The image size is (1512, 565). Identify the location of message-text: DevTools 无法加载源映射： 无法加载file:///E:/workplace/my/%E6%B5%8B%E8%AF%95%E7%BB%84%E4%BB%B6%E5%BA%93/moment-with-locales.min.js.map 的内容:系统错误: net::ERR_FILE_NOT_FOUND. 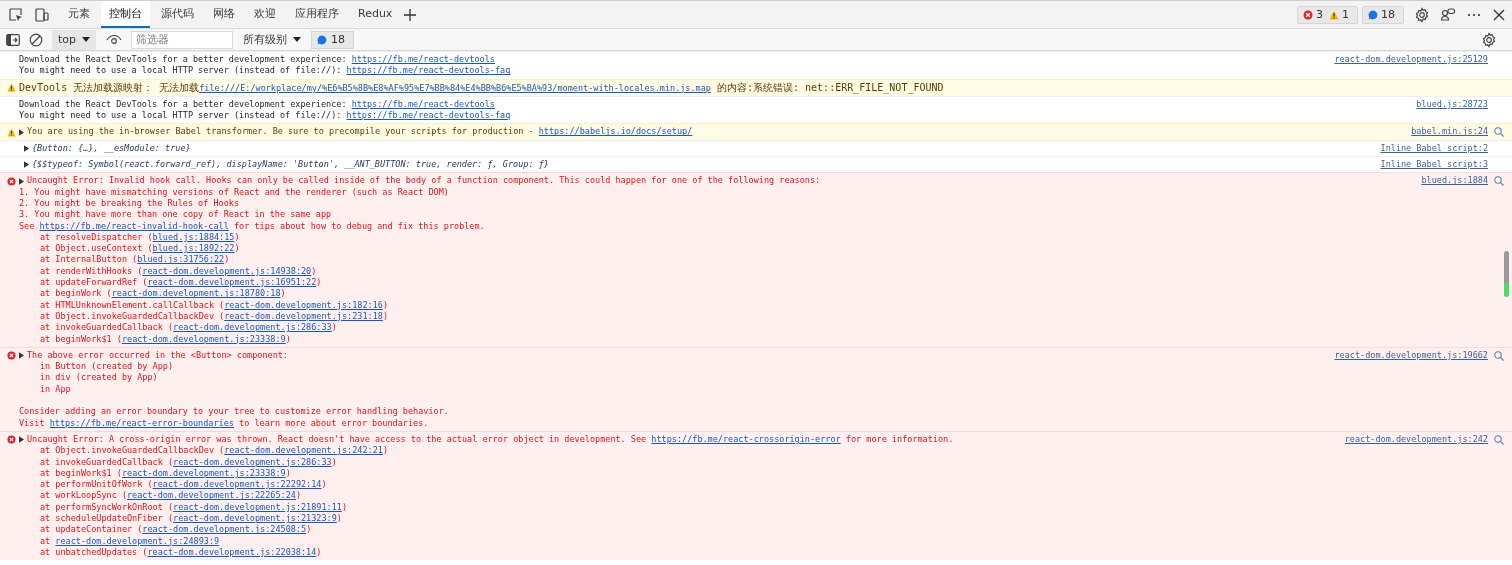
(481, 87).